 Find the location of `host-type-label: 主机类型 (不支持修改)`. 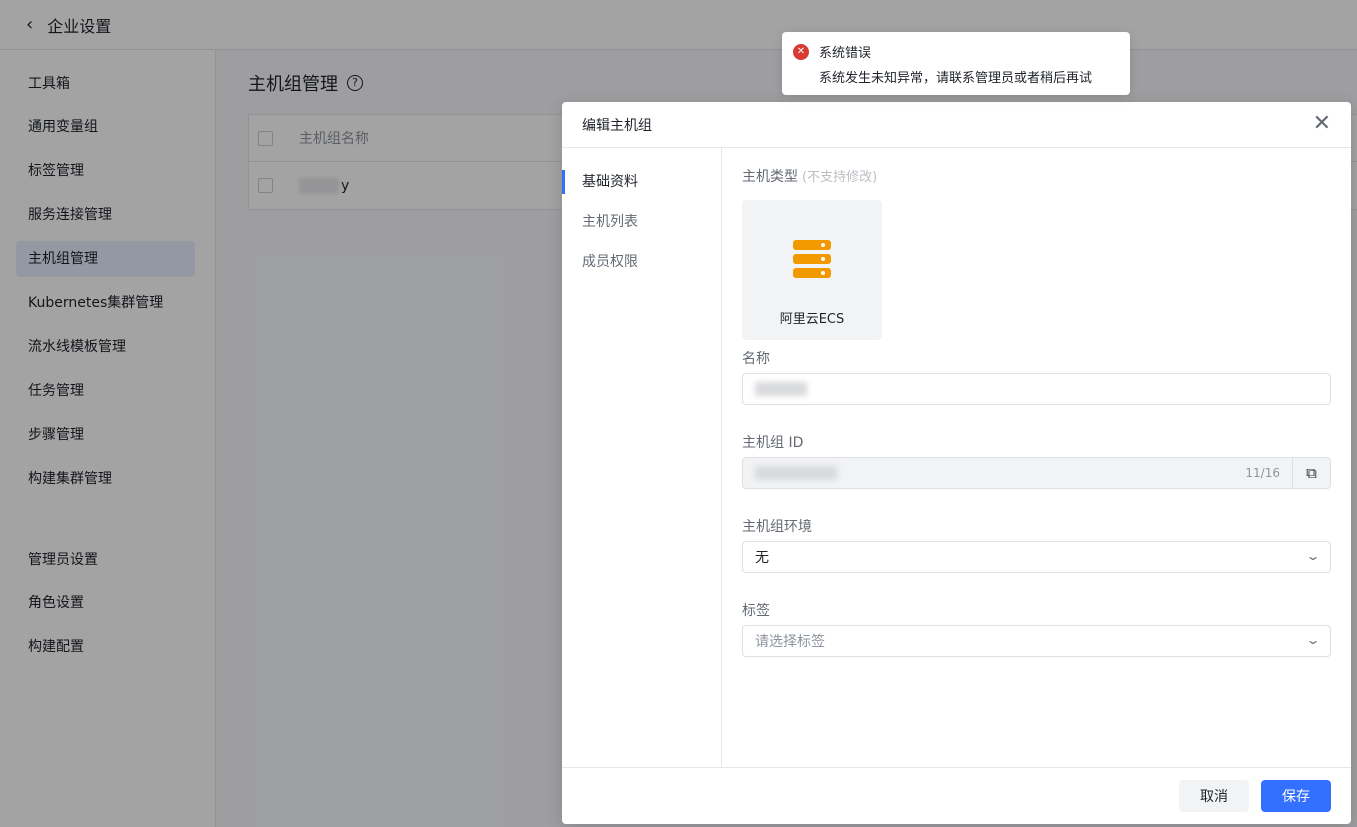

host-type-label: 主机类型 (不支持修改) is located at coordinates (810, 177).